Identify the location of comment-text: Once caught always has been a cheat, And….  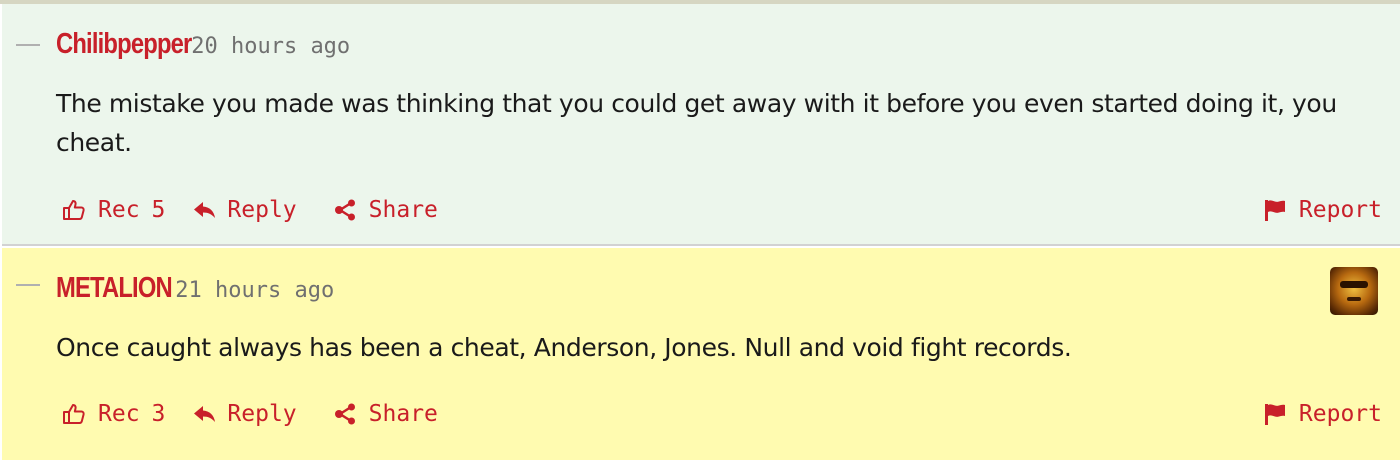
(564, 347).